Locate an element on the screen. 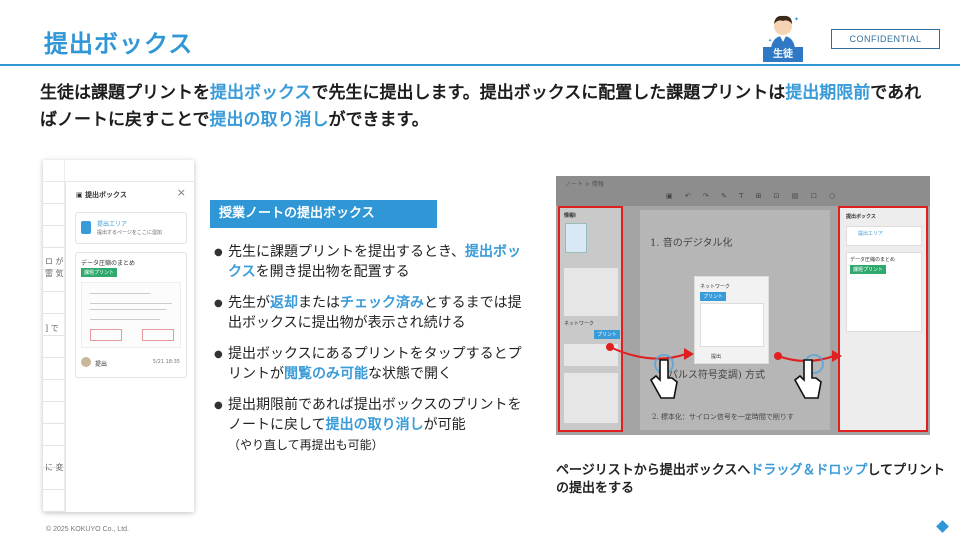  lead-text: ができます。 is located at coordinates (378, 120).